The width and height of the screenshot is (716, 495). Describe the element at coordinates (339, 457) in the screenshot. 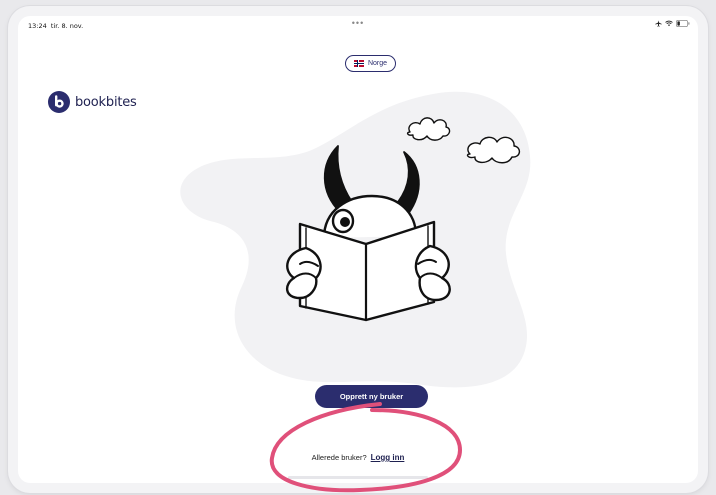

I see `already-user-text: Allerede bruker?` at that location.